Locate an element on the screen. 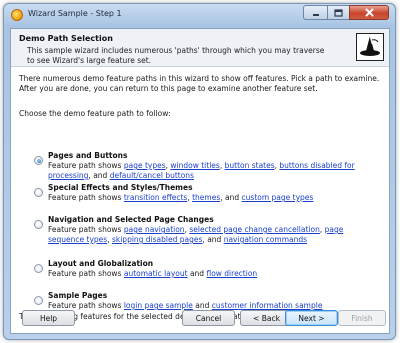 The height and width of the screenshot is (343, 400). close-button is located at coordinates (369, 12).